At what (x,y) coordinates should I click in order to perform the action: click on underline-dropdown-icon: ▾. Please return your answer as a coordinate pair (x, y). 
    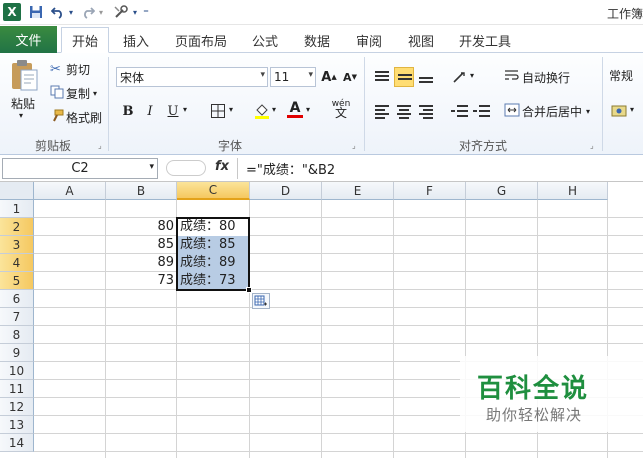
    Looking at the image, I should click on (185, 109).